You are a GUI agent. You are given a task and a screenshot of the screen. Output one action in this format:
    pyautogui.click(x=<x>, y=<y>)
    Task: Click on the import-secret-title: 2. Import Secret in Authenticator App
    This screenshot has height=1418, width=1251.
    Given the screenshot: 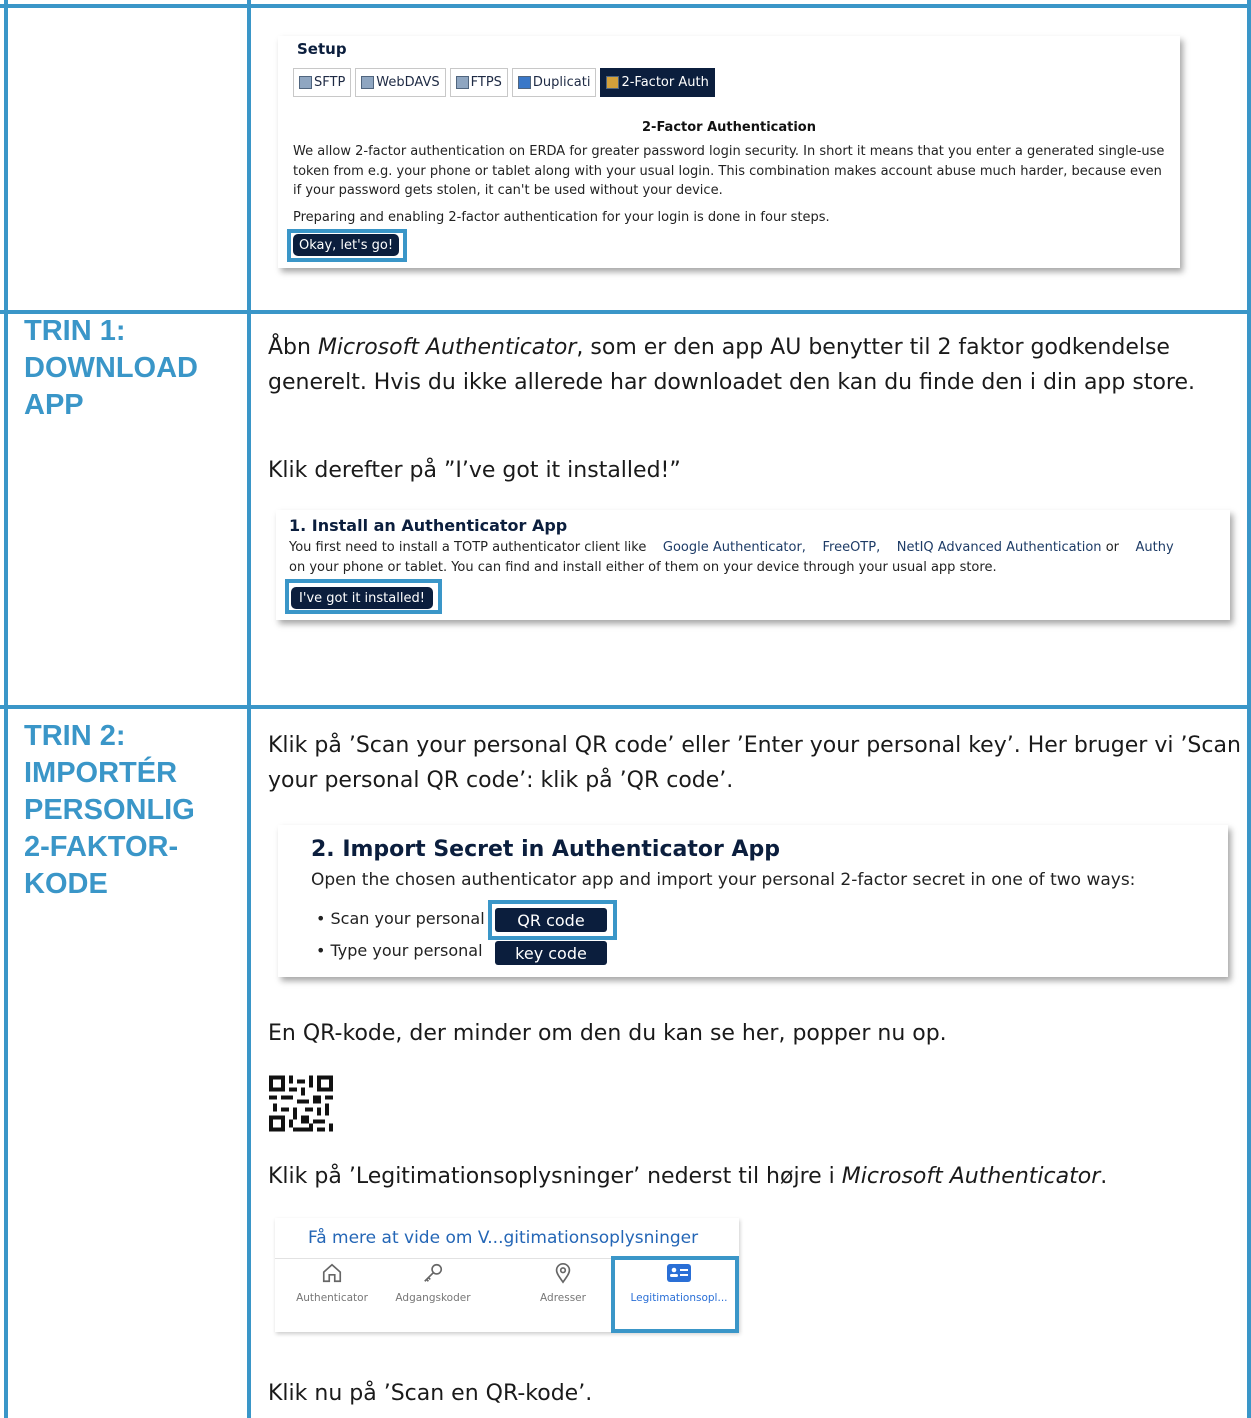 What is the action you would take?
    pyautogui.click(x=545, y=849)
    